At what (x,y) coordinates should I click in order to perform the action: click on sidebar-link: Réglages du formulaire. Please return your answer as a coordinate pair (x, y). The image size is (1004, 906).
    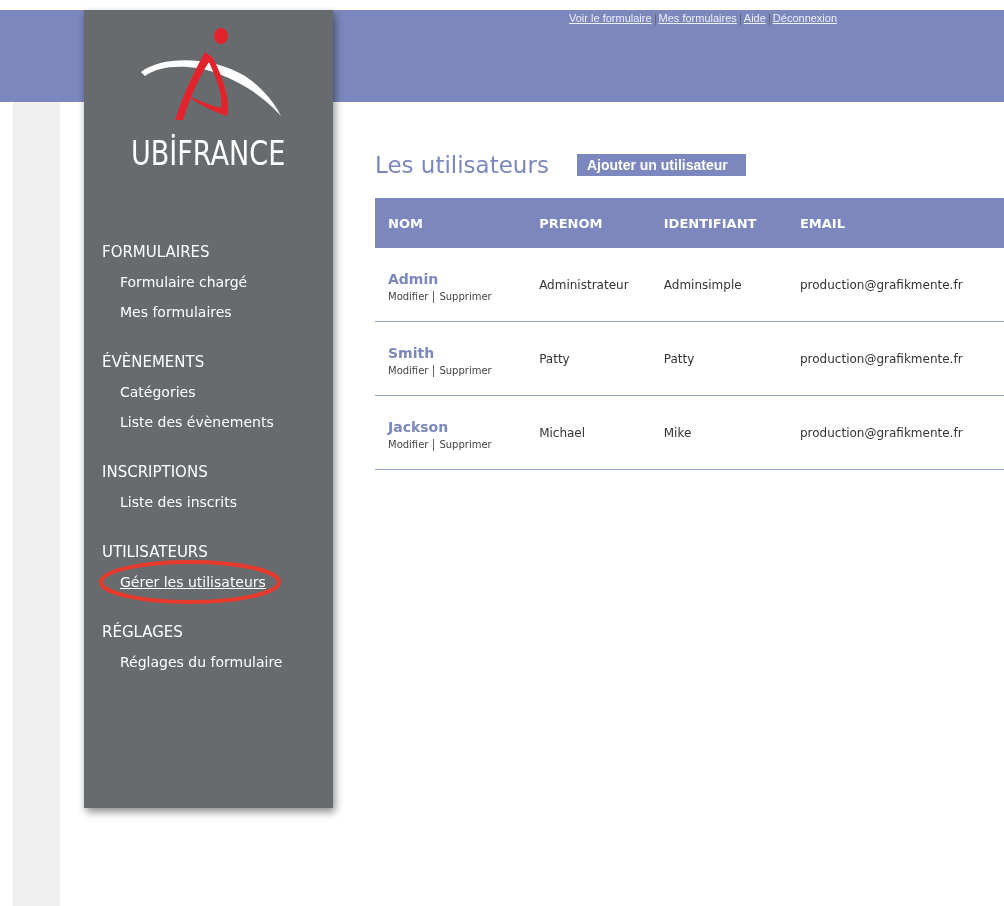
    Looking at the image, I should click on (201, 662).